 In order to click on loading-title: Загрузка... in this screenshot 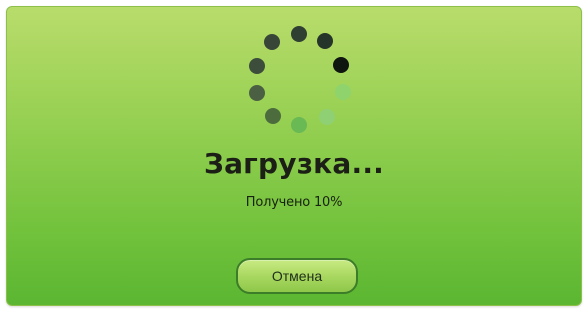, I will do `click(294, 163)`.